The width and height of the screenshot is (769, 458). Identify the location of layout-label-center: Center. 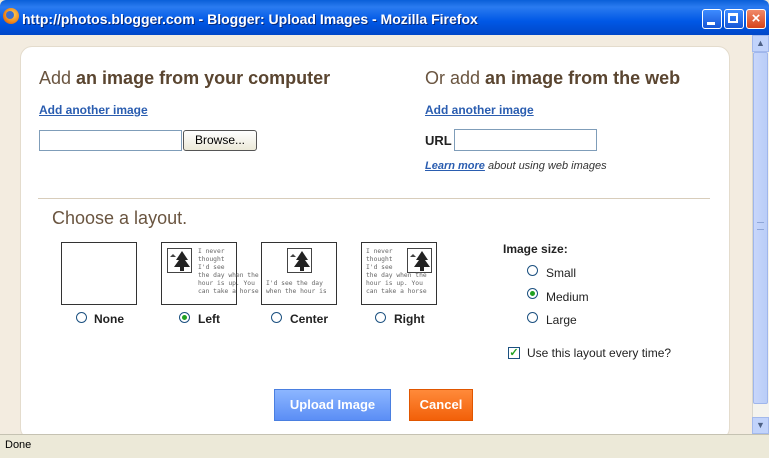
(309, 319).